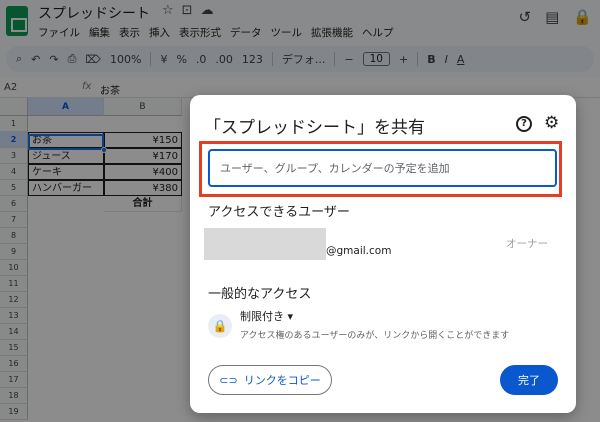  I want to click on help-icon: ?, so click(524, 124).